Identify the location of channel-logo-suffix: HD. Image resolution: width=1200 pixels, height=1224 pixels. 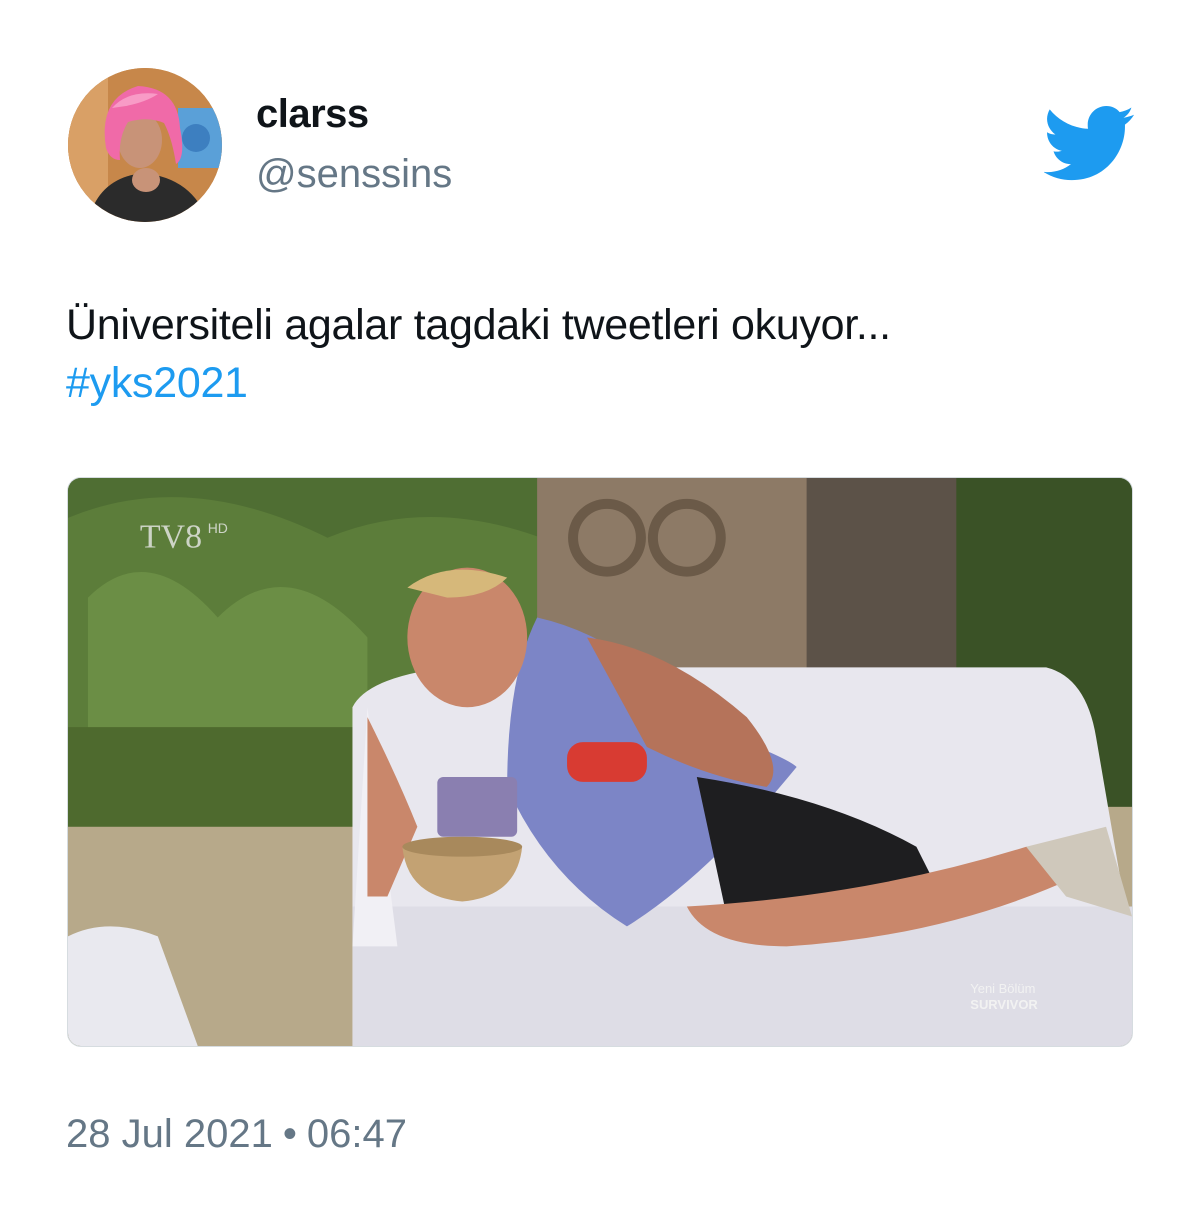
(218, 528).